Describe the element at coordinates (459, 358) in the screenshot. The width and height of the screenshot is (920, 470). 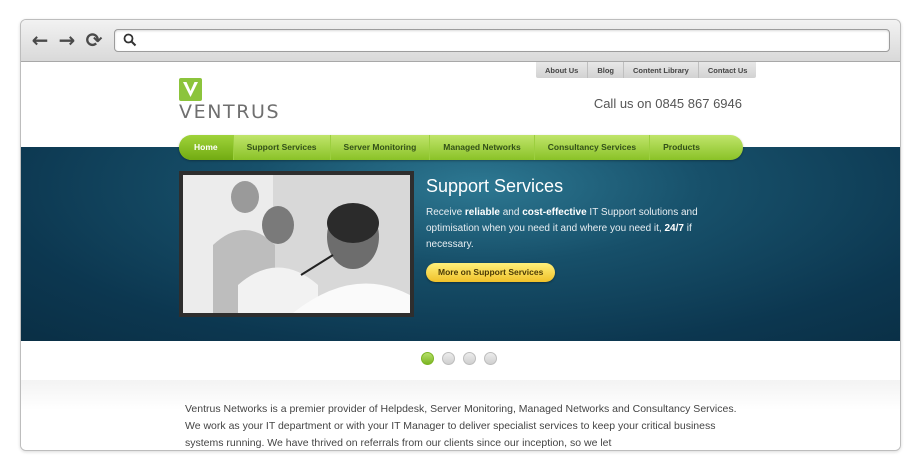
I see `slider-dots` at that location.